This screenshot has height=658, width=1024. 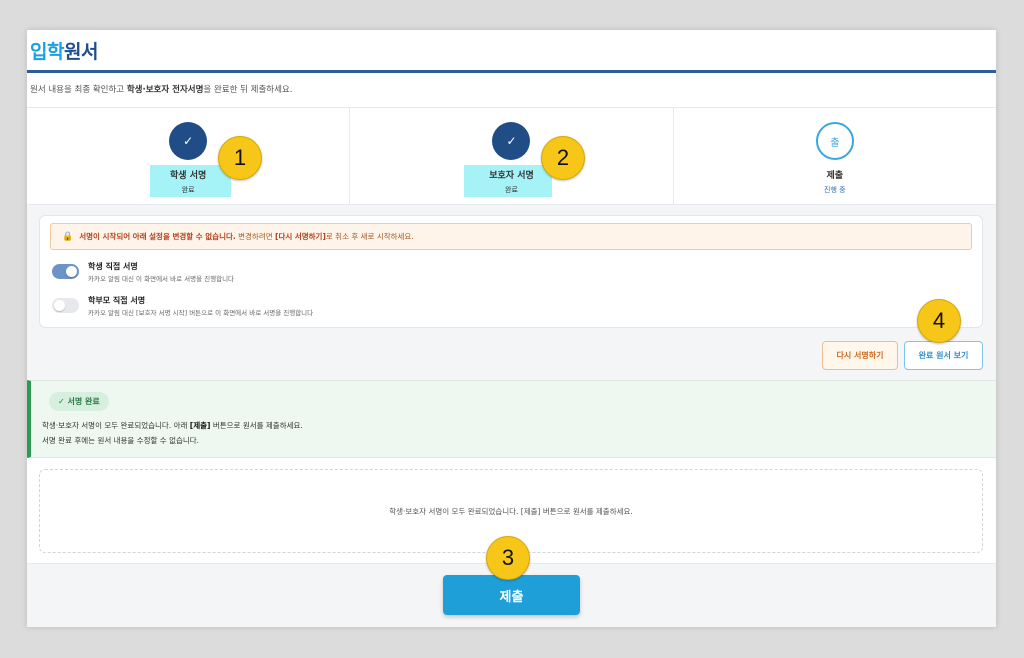 I want to click on warning-end: 로 취소 후 새로 시작하세요., so click(x=369, y=236).